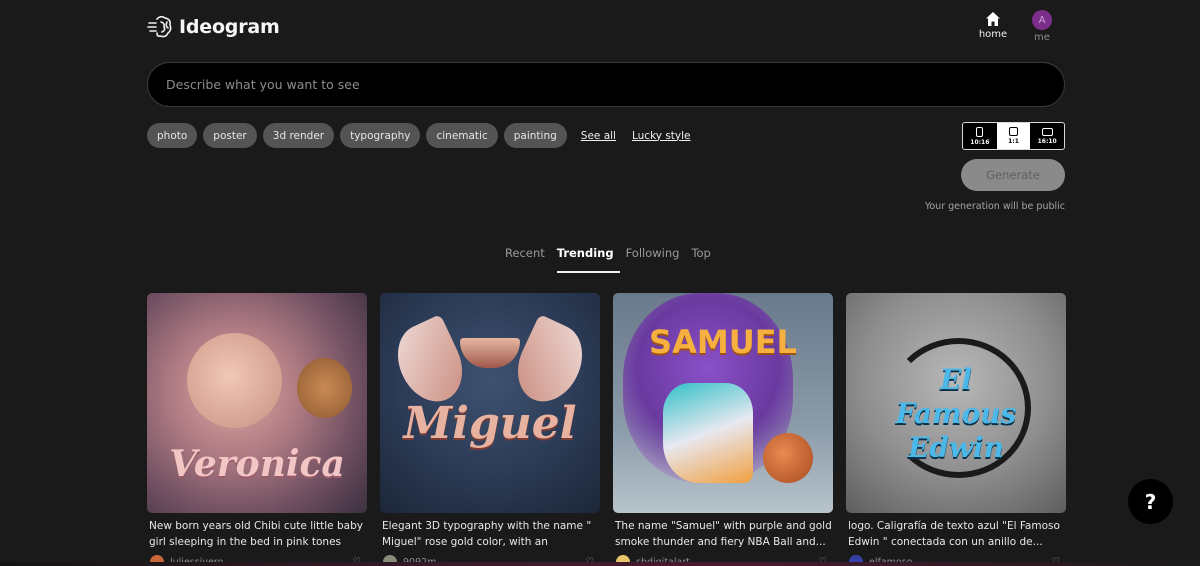 The image size is (1200, 566). I want to click on generate-button: Generate, so click(1013, 175).